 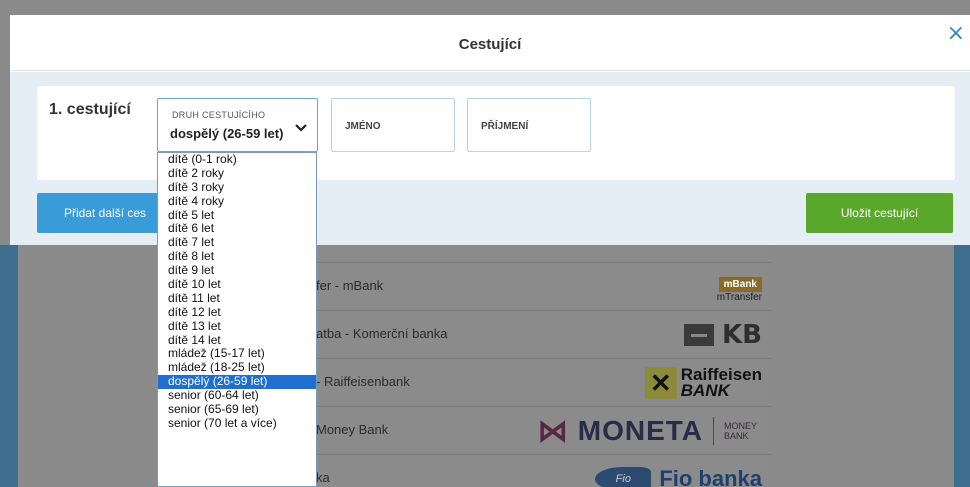 I want to click on payment-method-label: atba - Komerční banka, so click(x=382, y=333).